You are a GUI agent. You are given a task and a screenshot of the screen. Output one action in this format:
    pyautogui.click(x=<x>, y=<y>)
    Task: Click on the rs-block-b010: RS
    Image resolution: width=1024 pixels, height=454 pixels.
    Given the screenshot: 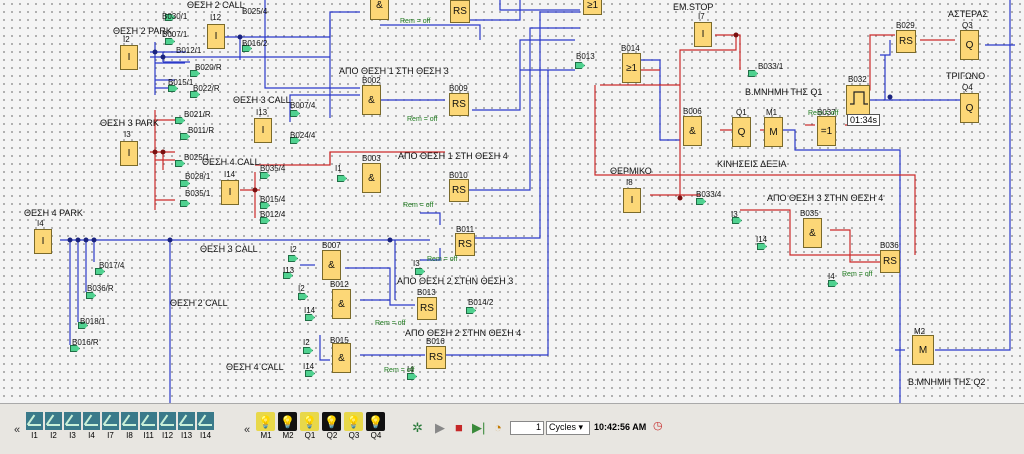 What is the action you would take?
    pyautogui.click(x=459, y=190)
    